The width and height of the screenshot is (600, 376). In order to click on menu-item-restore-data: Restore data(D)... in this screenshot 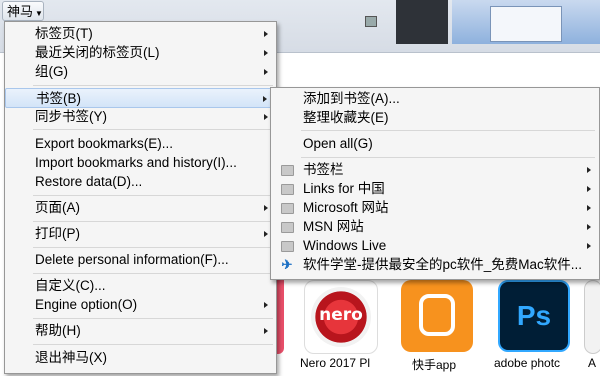, I will do `click(140, 182)`.